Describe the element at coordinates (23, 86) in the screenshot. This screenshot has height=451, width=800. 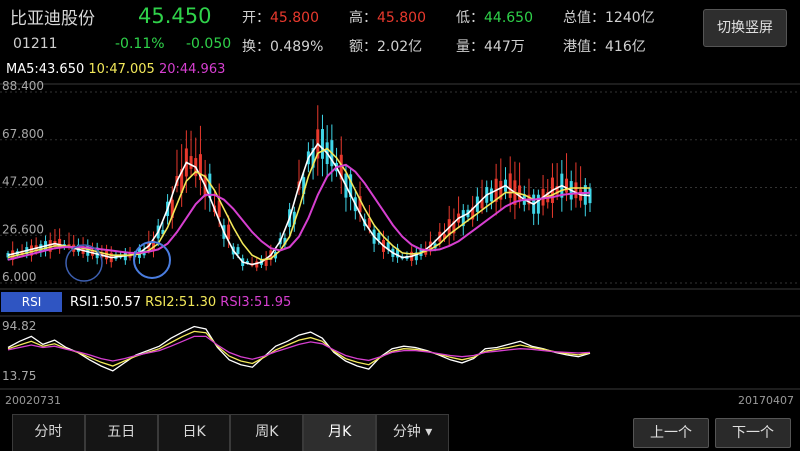
I see `price-tick-label: 88.400` at that location.